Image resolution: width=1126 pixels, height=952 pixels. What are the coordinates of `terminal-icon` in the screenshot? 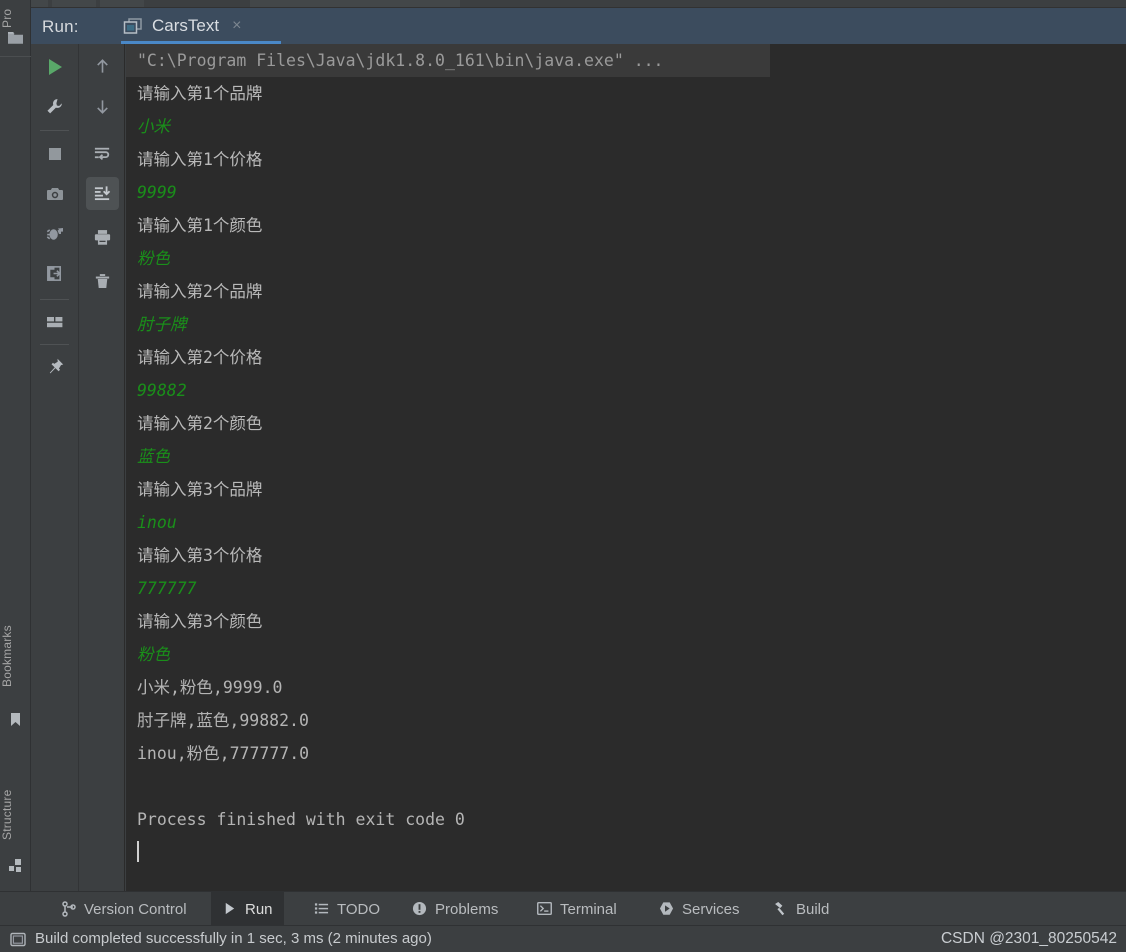 It's located at (545, 909).